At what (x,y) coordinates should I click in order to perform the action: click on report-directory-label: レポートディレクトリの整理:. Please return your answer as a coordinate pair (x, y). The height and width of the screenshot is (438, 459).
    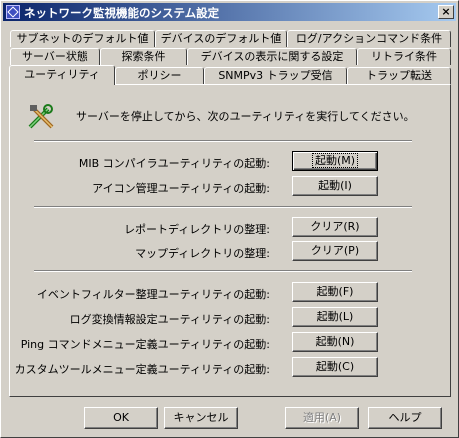
    Looking at the image, I should click on (197, 229).